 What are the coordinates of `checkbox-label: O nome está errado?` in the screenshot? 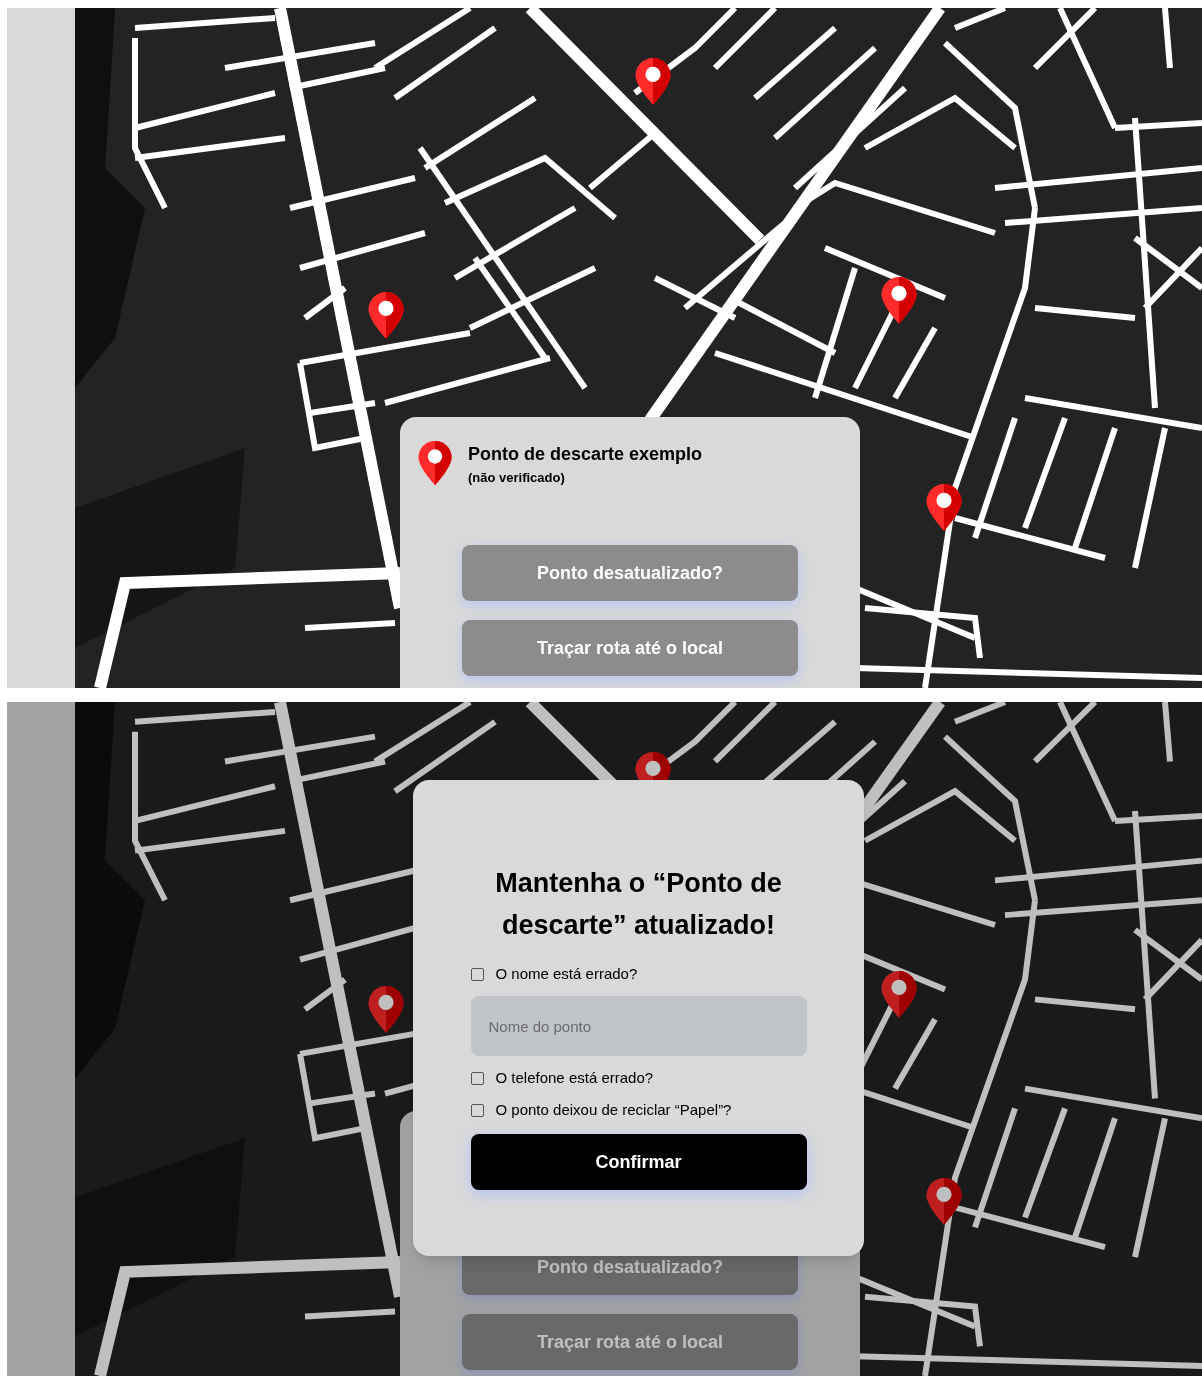 It's located at (566, 973).